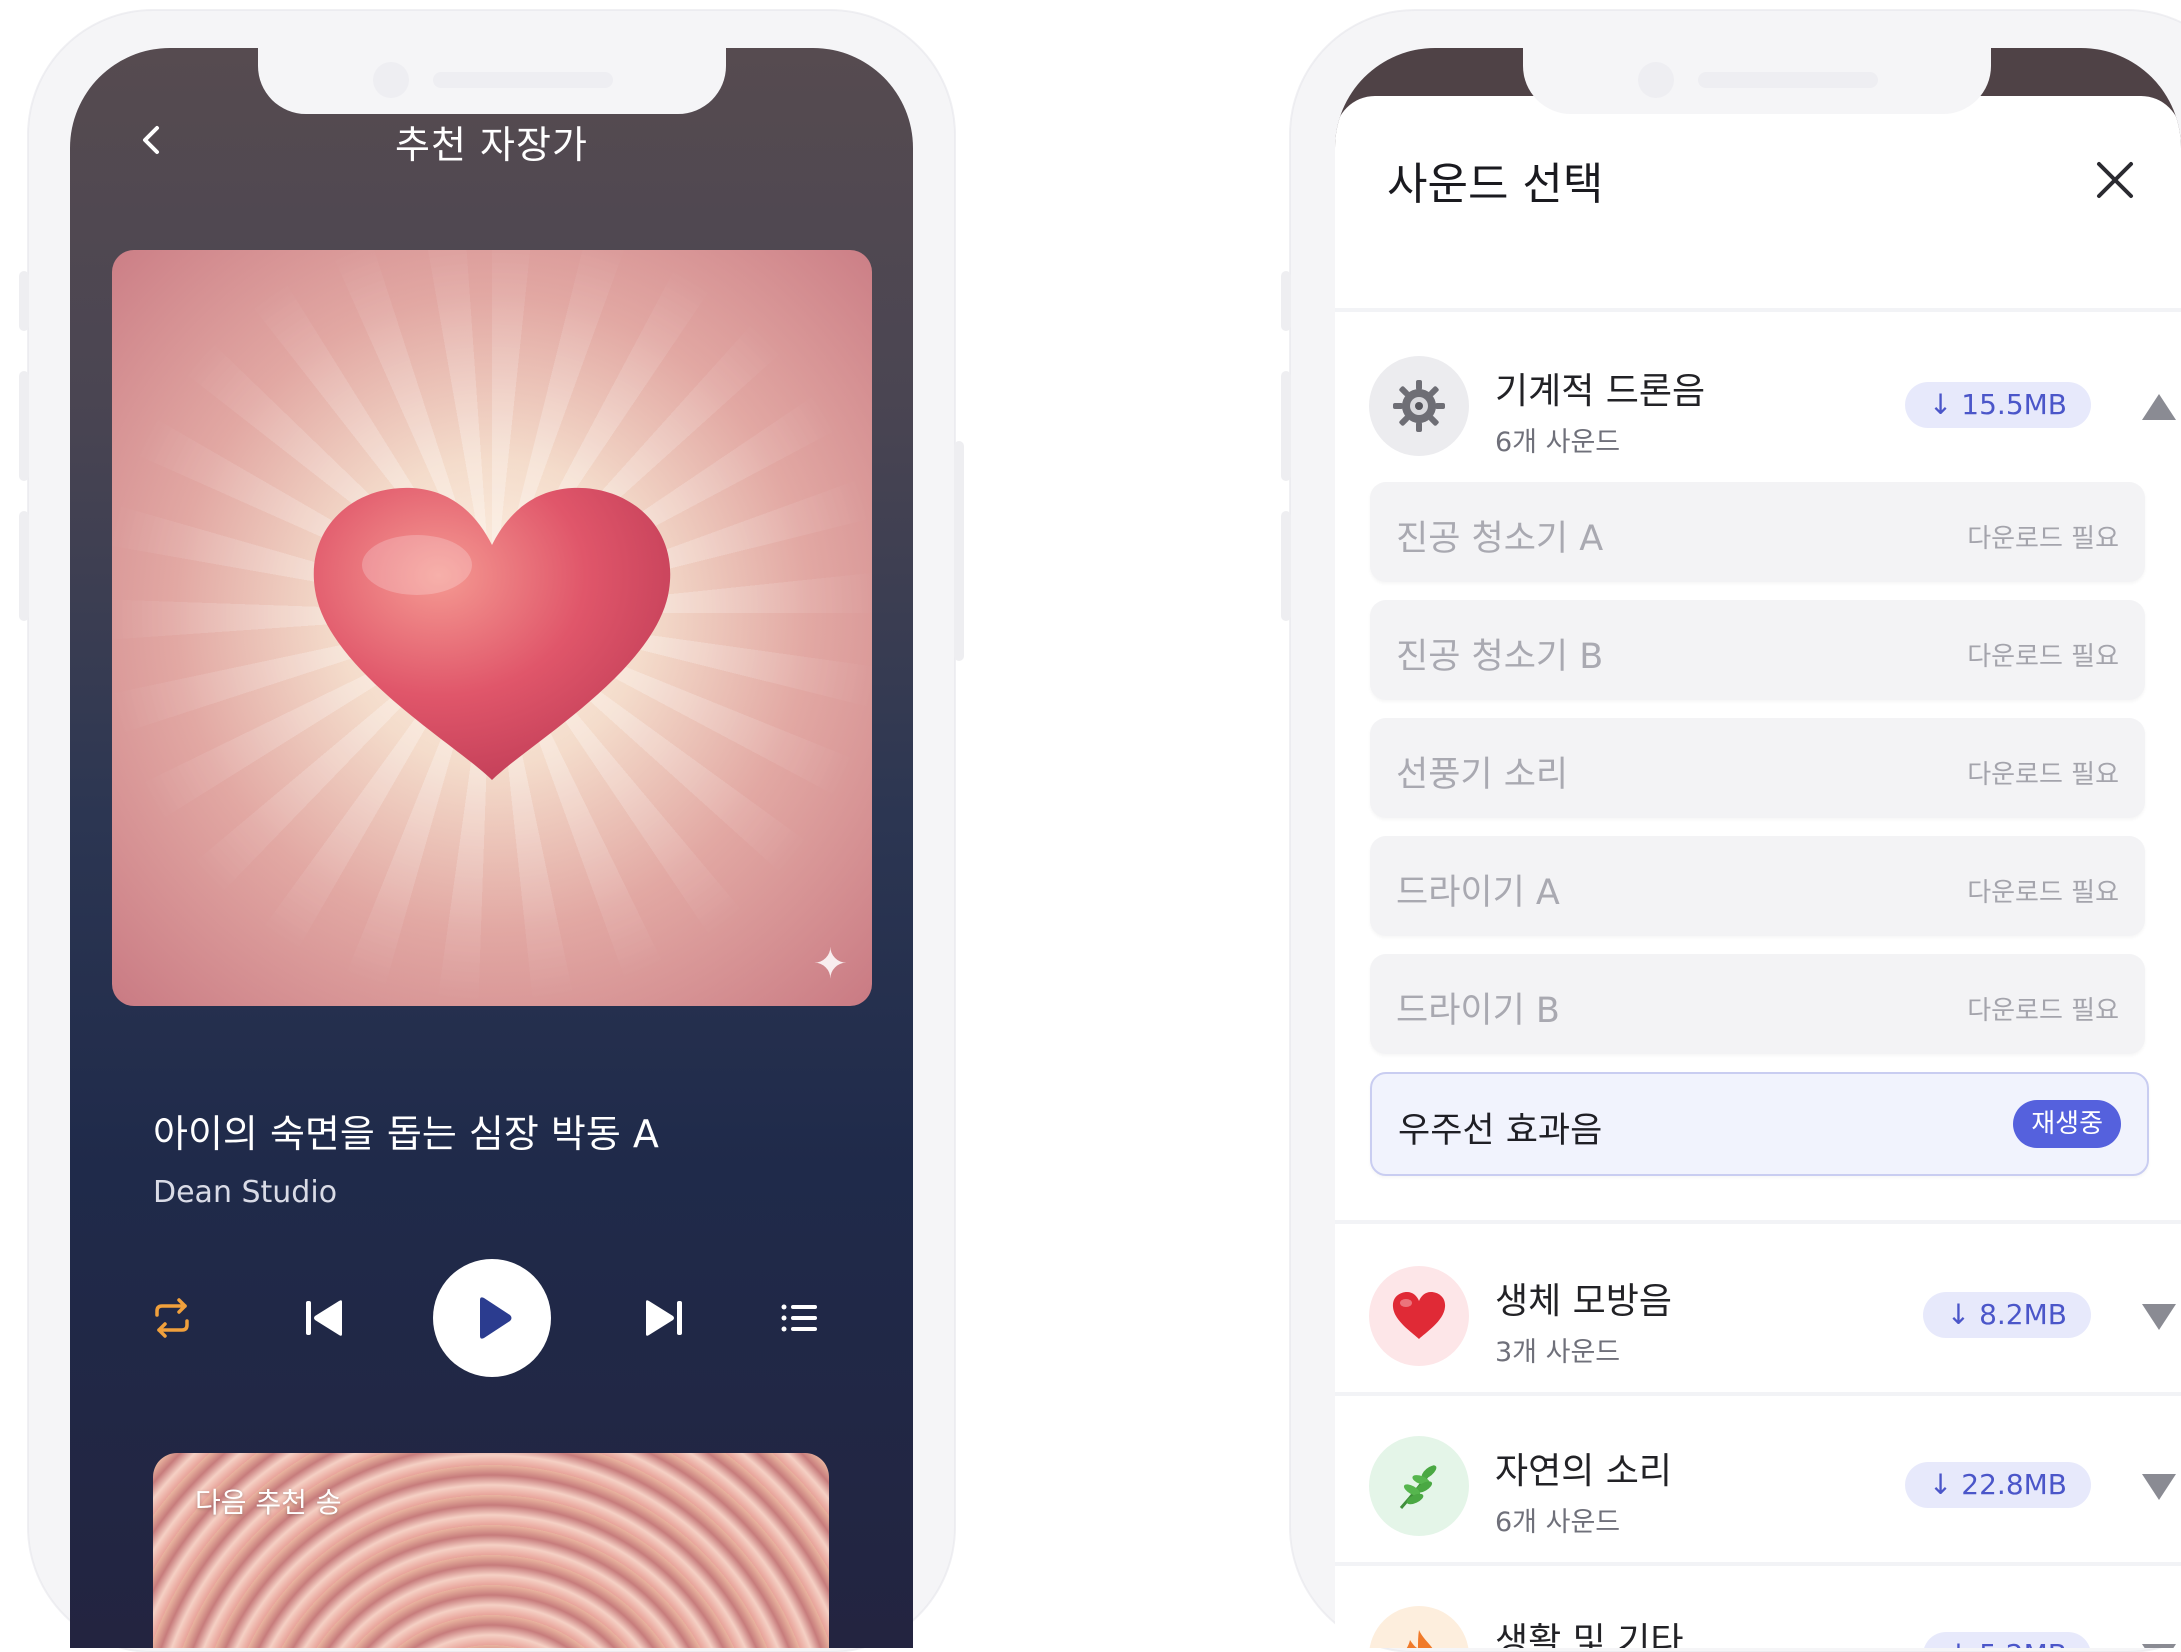 This screenshot has width=2181, height=1652. Describe the element at coordinates (1500, 657) in the screenshot. I see `sound-name: 진공 청소기 B` at that location.